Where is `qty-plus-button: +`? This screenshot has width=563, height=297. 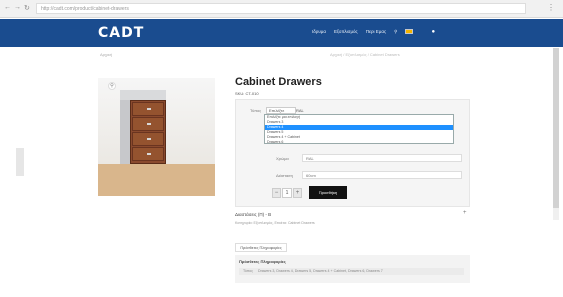
qty-plus-button: + is located at coordinates (297, 193).